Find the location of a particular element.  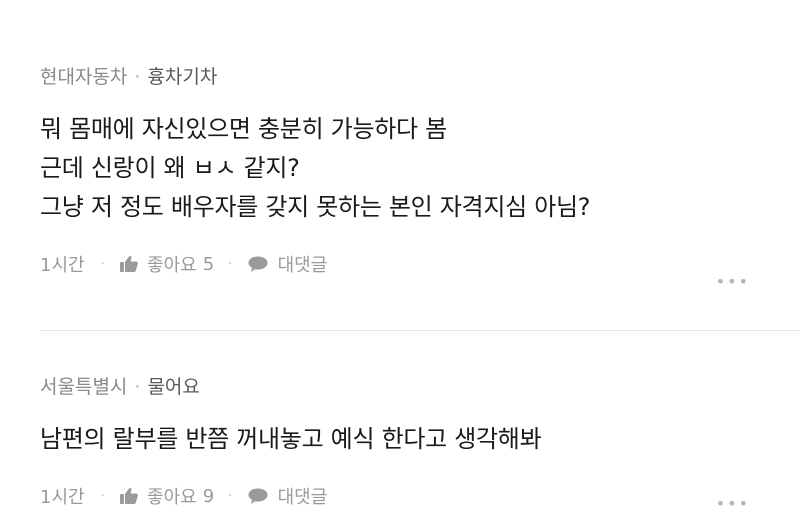

author-nickname: 물어요 is located at coordinates (173, 387).